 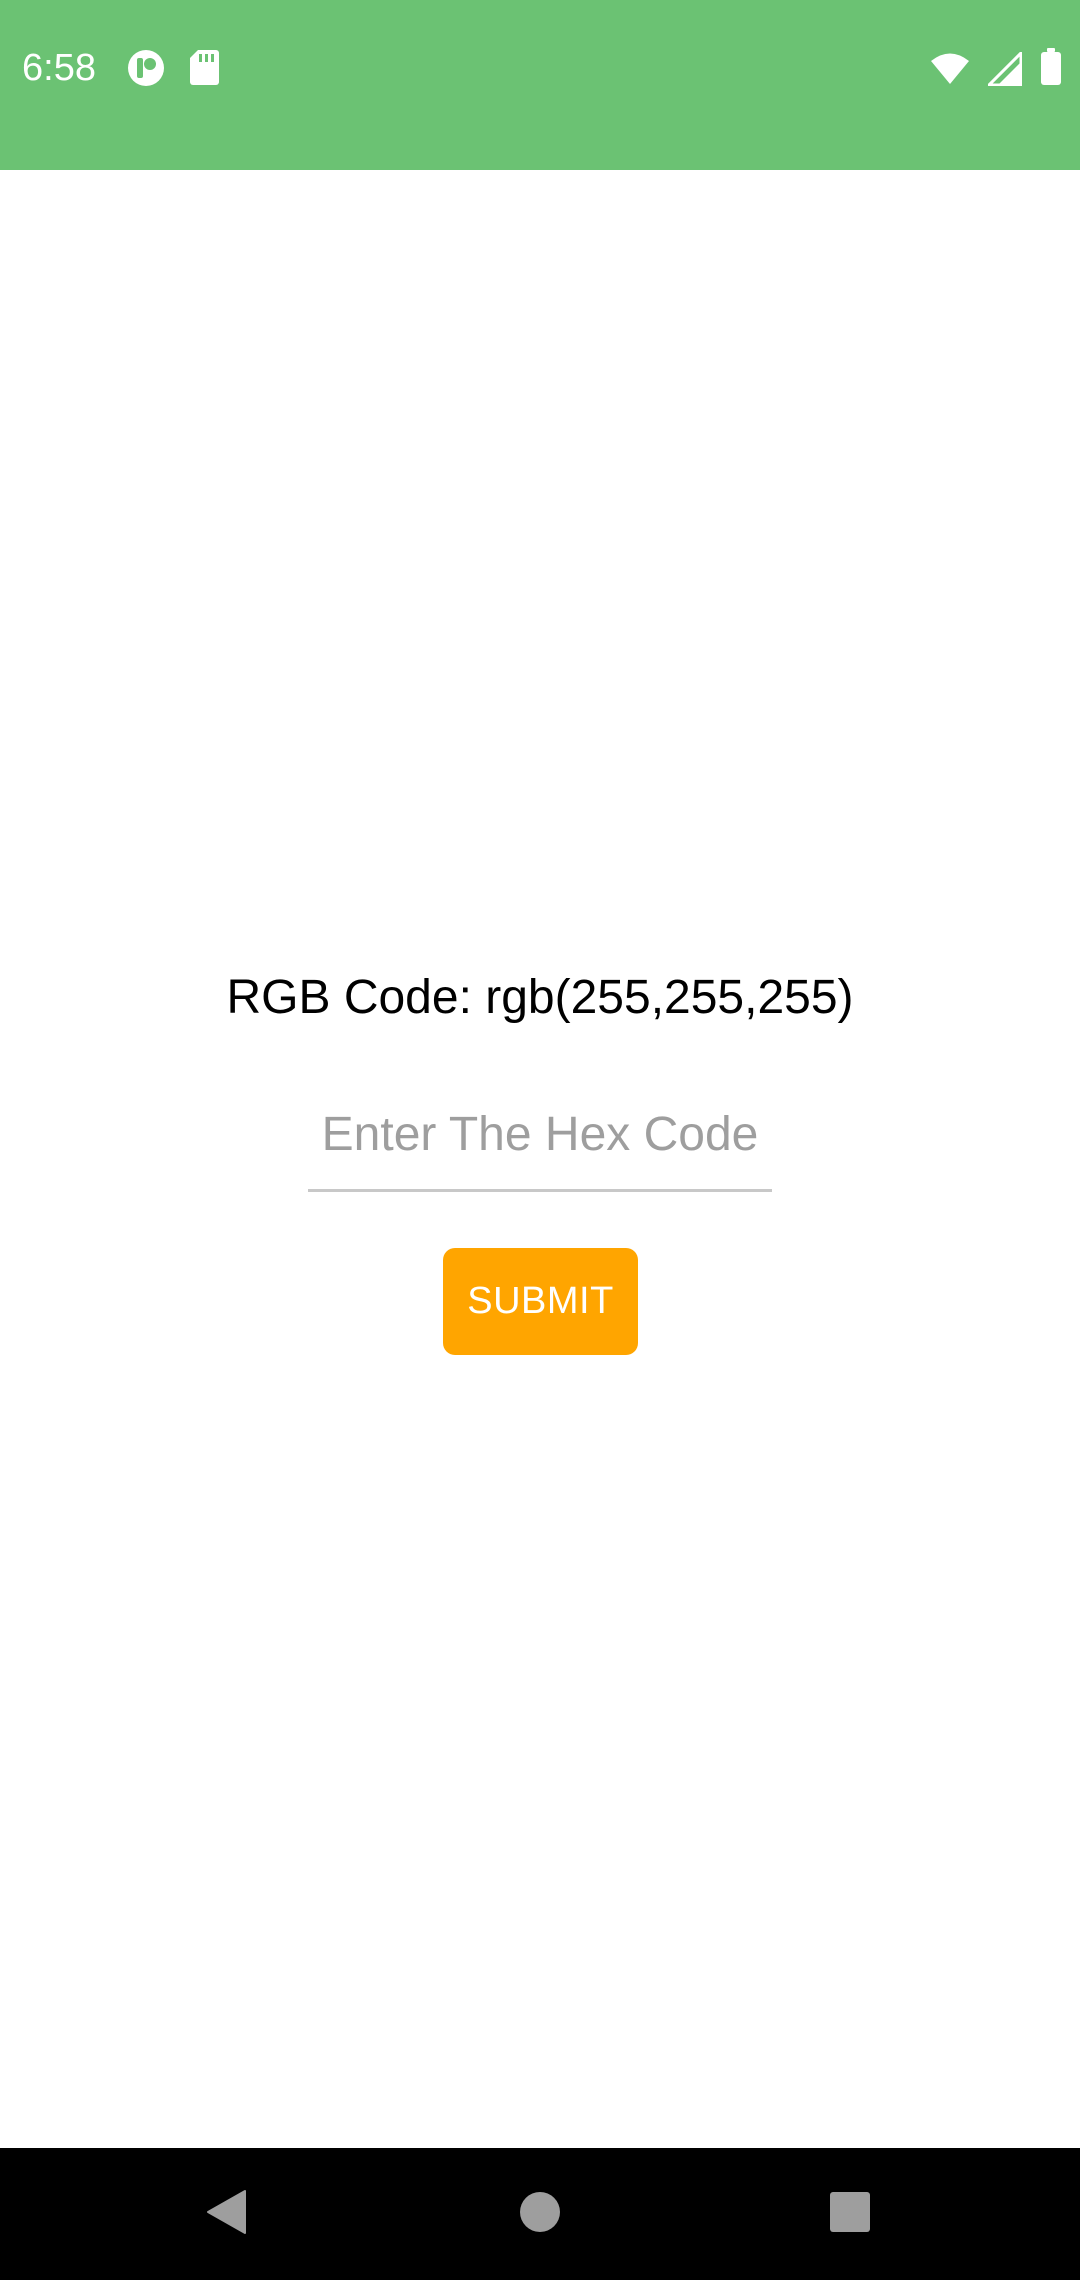 What do you see at coordinates (540, 85) in the screenshot?
I see `status-bar: 6:58` at bounding box center [540, 85].